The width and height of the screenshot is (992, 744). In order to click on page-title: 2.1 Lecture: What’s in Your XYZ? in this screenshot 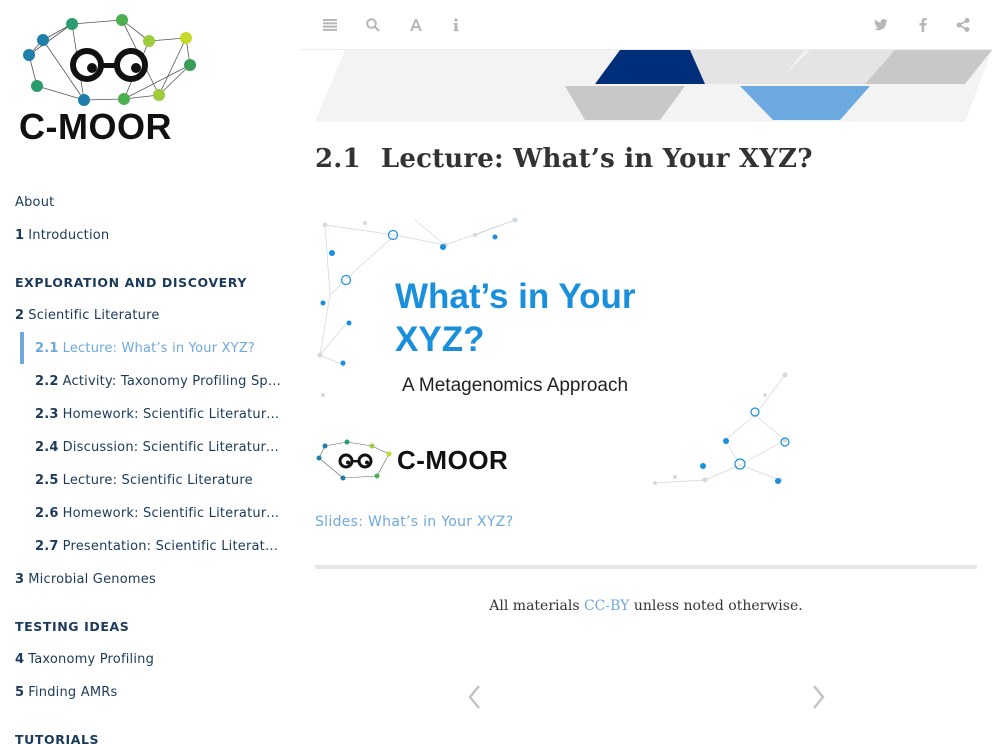, I will do `click(564, 159)`.